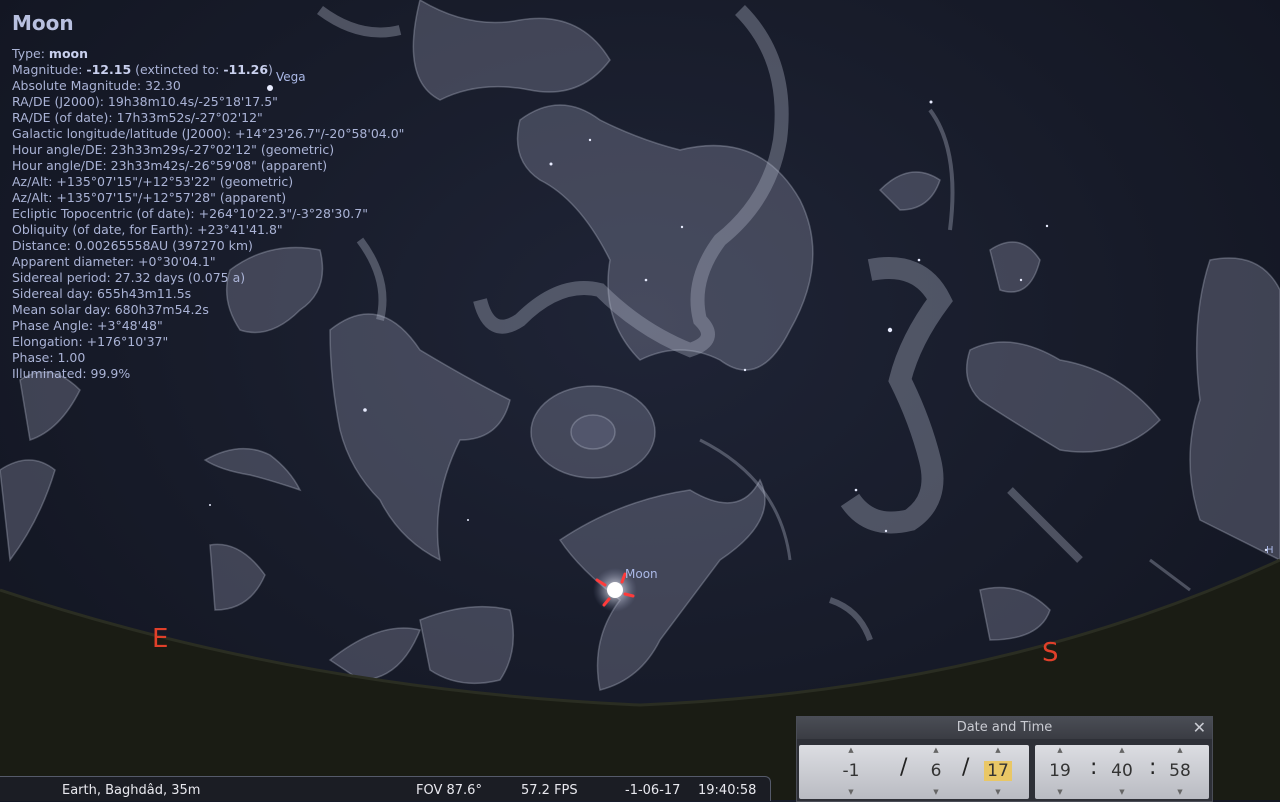  What do you see at coordinates (936, 792) in the screenshot?
I see `month-down-arrow: ▼` at bounding box center [936, 792].